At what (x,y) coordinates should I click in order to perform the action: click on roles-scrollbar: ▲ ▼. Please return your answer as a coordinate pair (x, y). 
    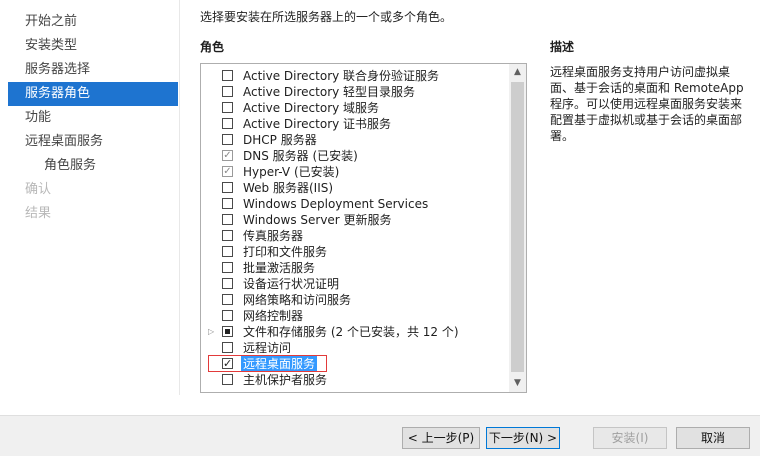
    Looking at the image, I should click on (517, 228).